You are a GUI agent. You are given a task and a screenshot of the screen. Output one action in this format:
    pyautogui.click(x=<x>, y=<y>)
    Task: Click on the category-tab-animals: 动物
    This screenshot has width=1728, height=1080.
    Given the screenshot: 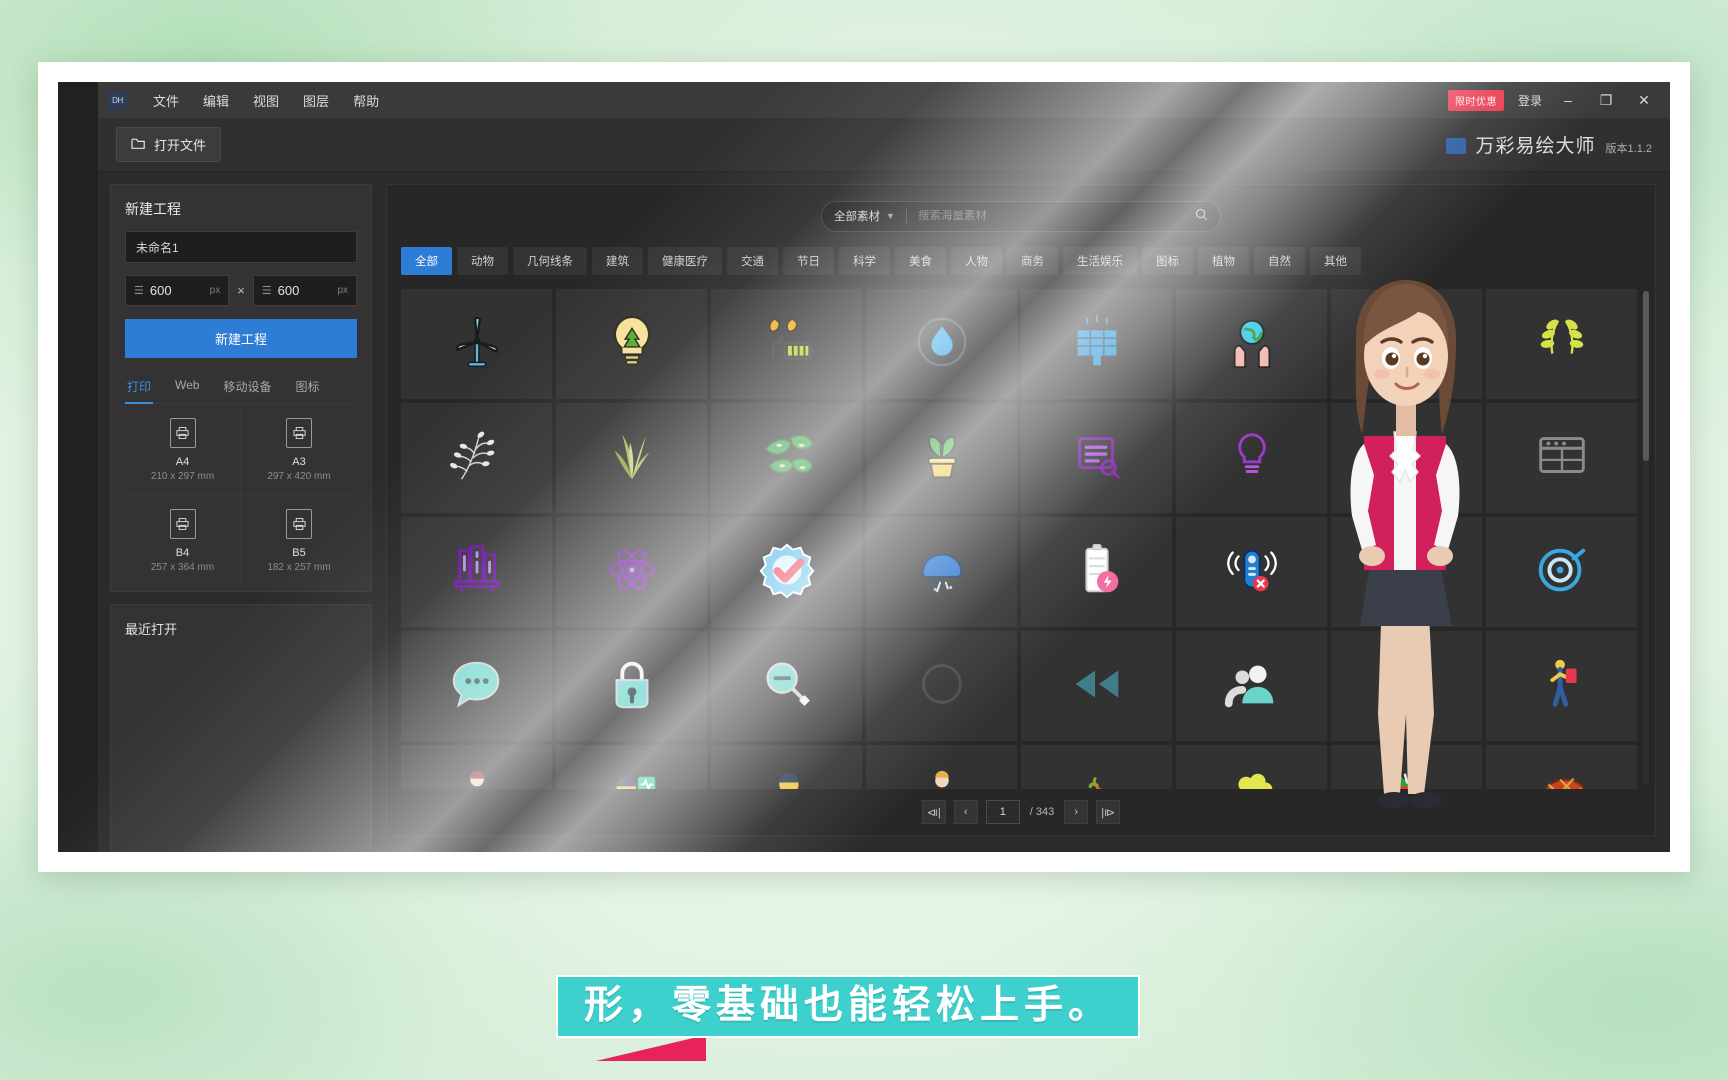 What is the action you would take?
    pyautogui.click(x=482, y=261)
    